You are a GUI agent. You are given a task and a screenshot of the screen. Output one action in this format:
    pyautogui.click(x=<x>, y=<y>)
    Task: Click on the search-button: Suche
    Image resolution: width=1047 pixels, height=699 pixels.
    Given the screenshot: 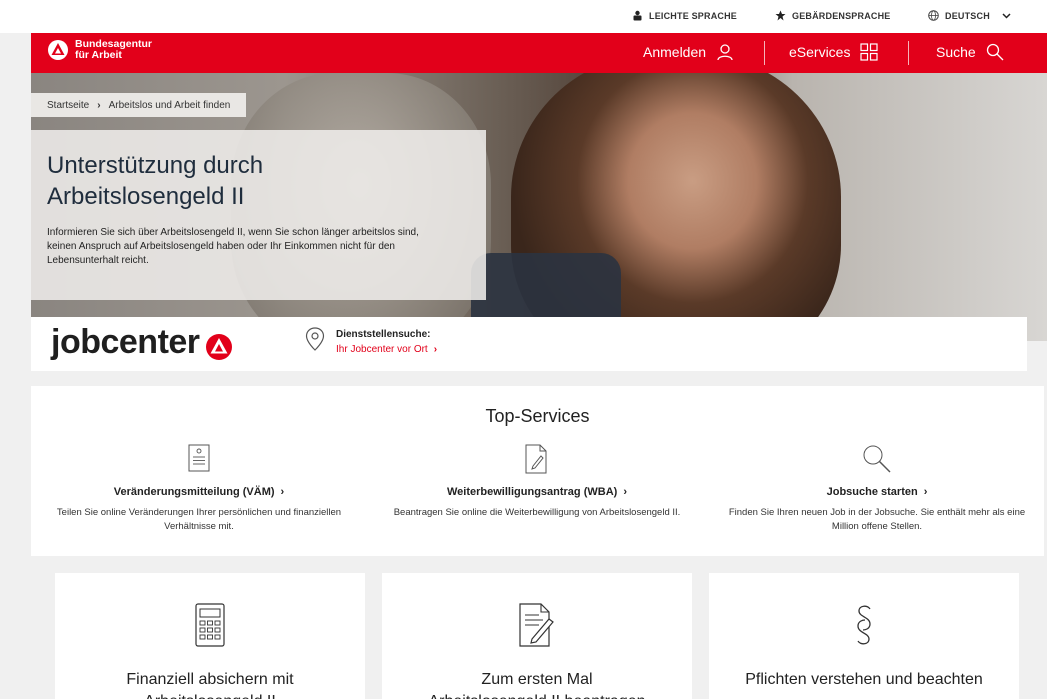 What is the action you would take?
    pyautogui.click(x=970, y=52)
    